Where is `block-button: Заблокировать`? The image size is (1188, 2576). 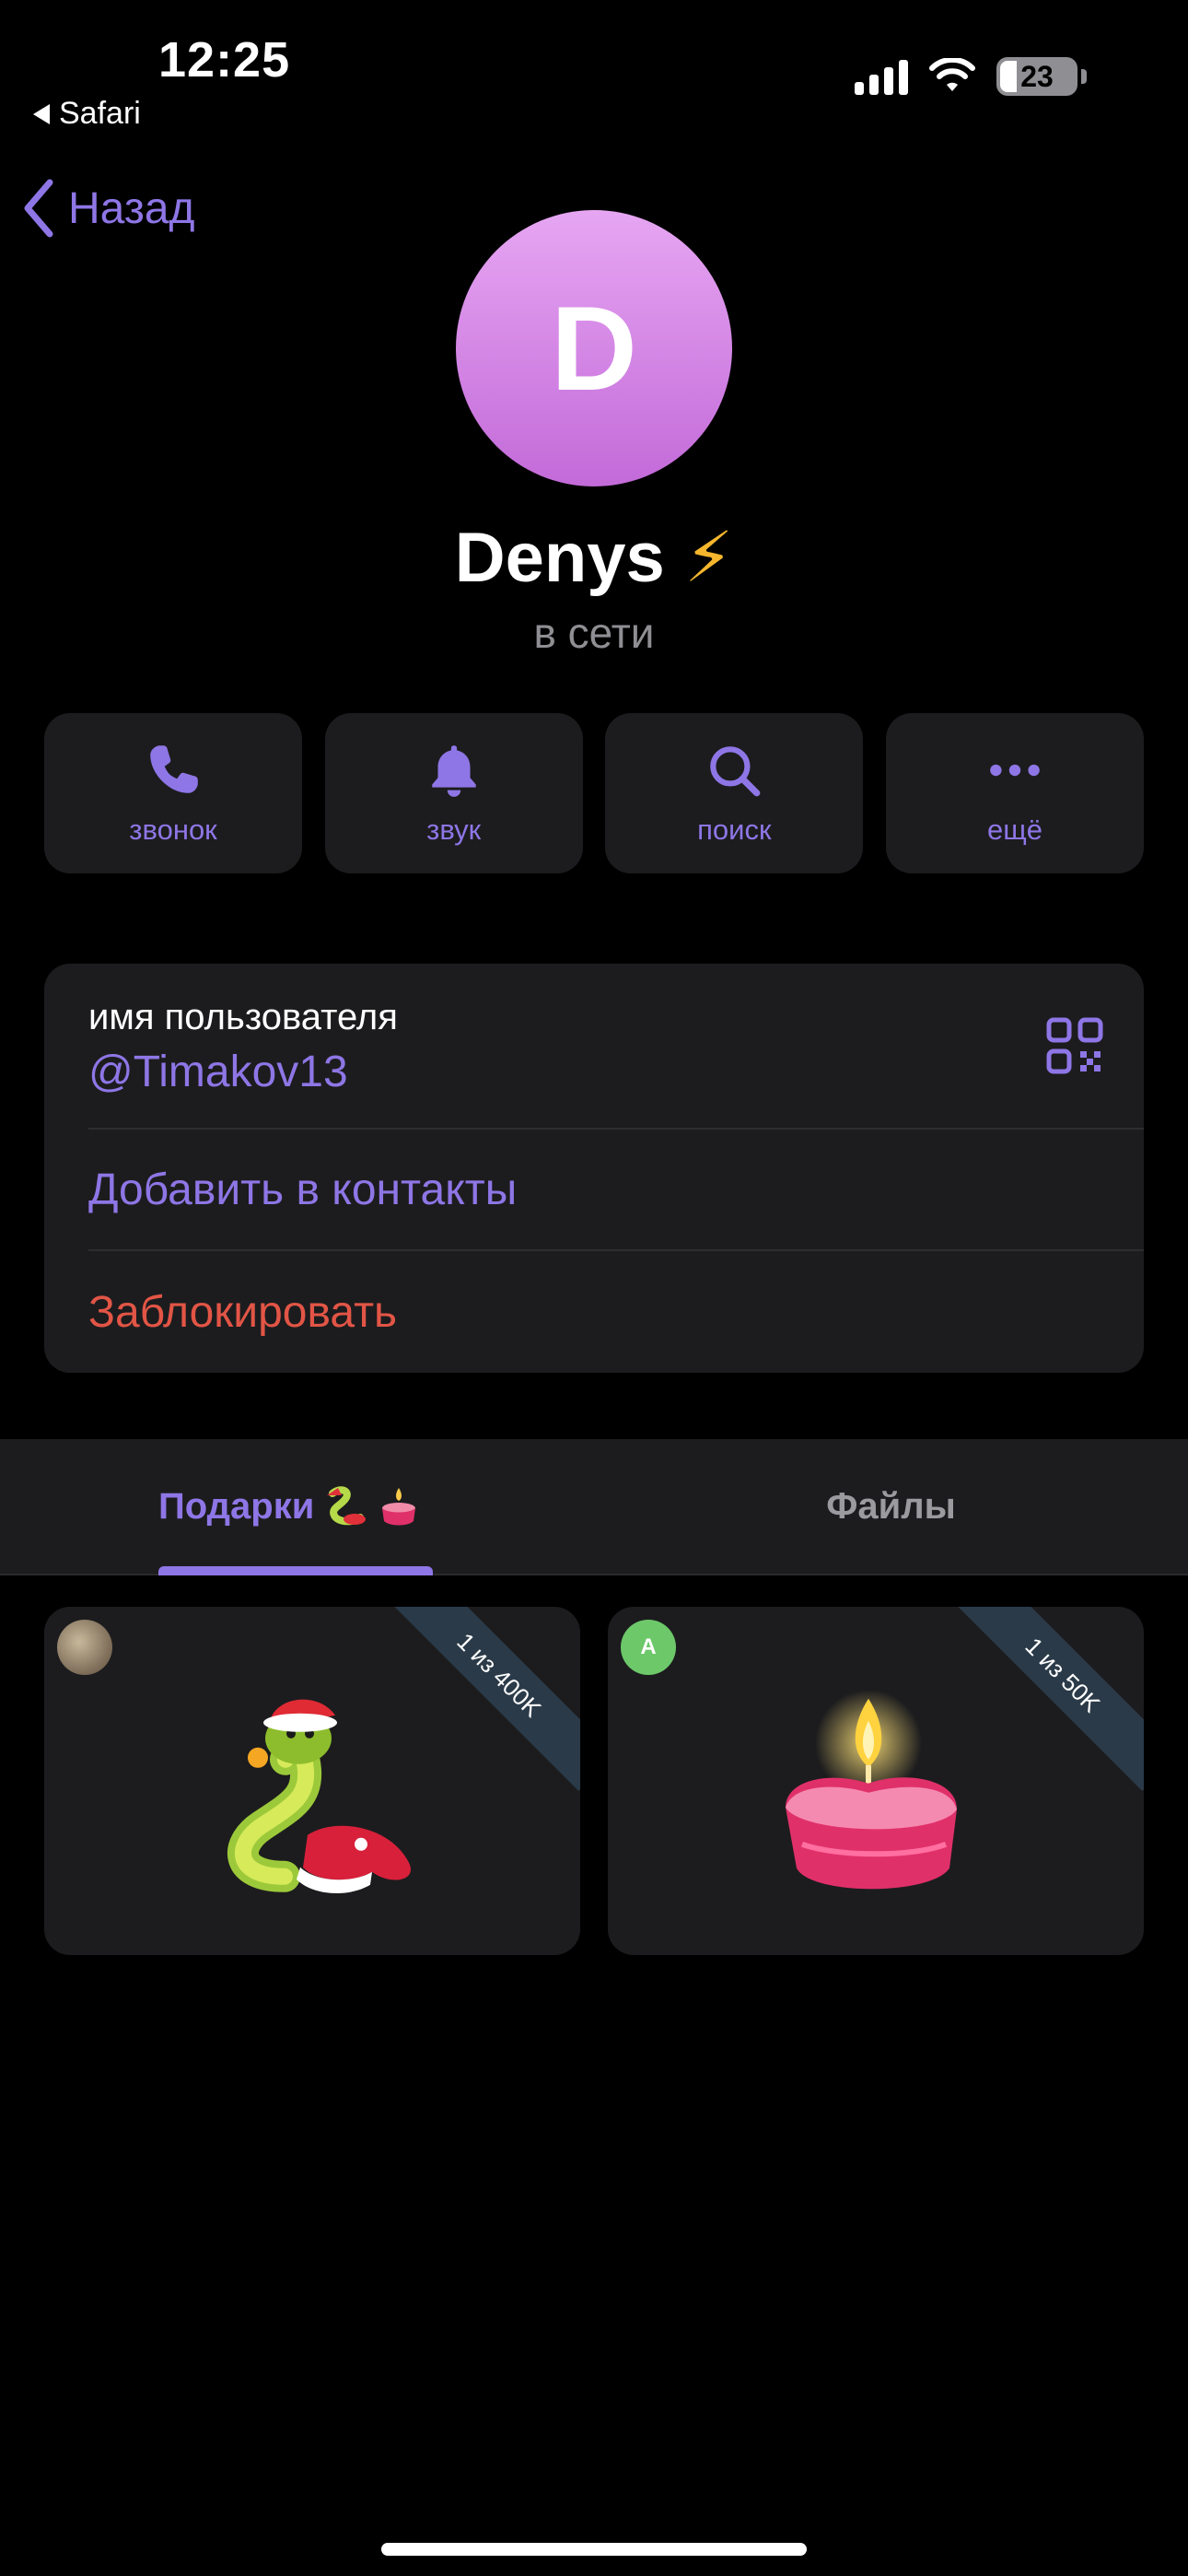 block-button: Заблокировать is located at coordinates (616, 1312).